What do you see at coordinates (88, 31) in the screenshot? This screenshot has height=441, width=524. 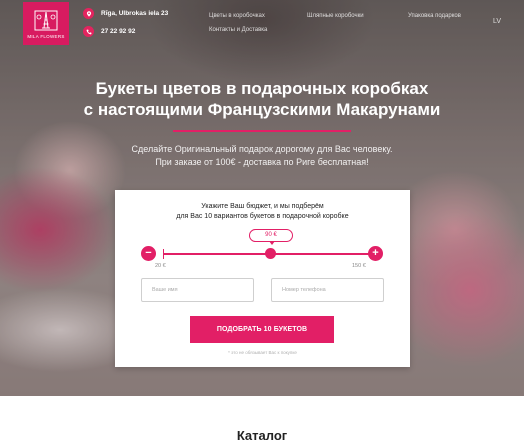 I see `phone-icon` at bounding box center [88, 31].